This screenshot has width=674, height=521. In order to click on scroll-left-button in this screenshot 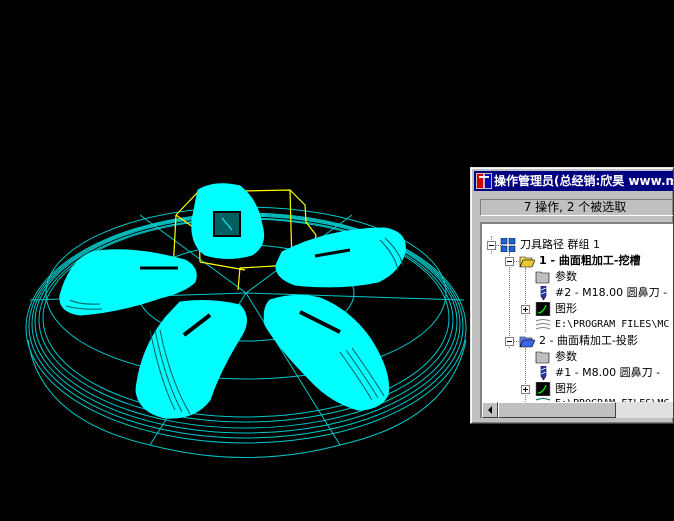, I will do `click(490, 410)`.